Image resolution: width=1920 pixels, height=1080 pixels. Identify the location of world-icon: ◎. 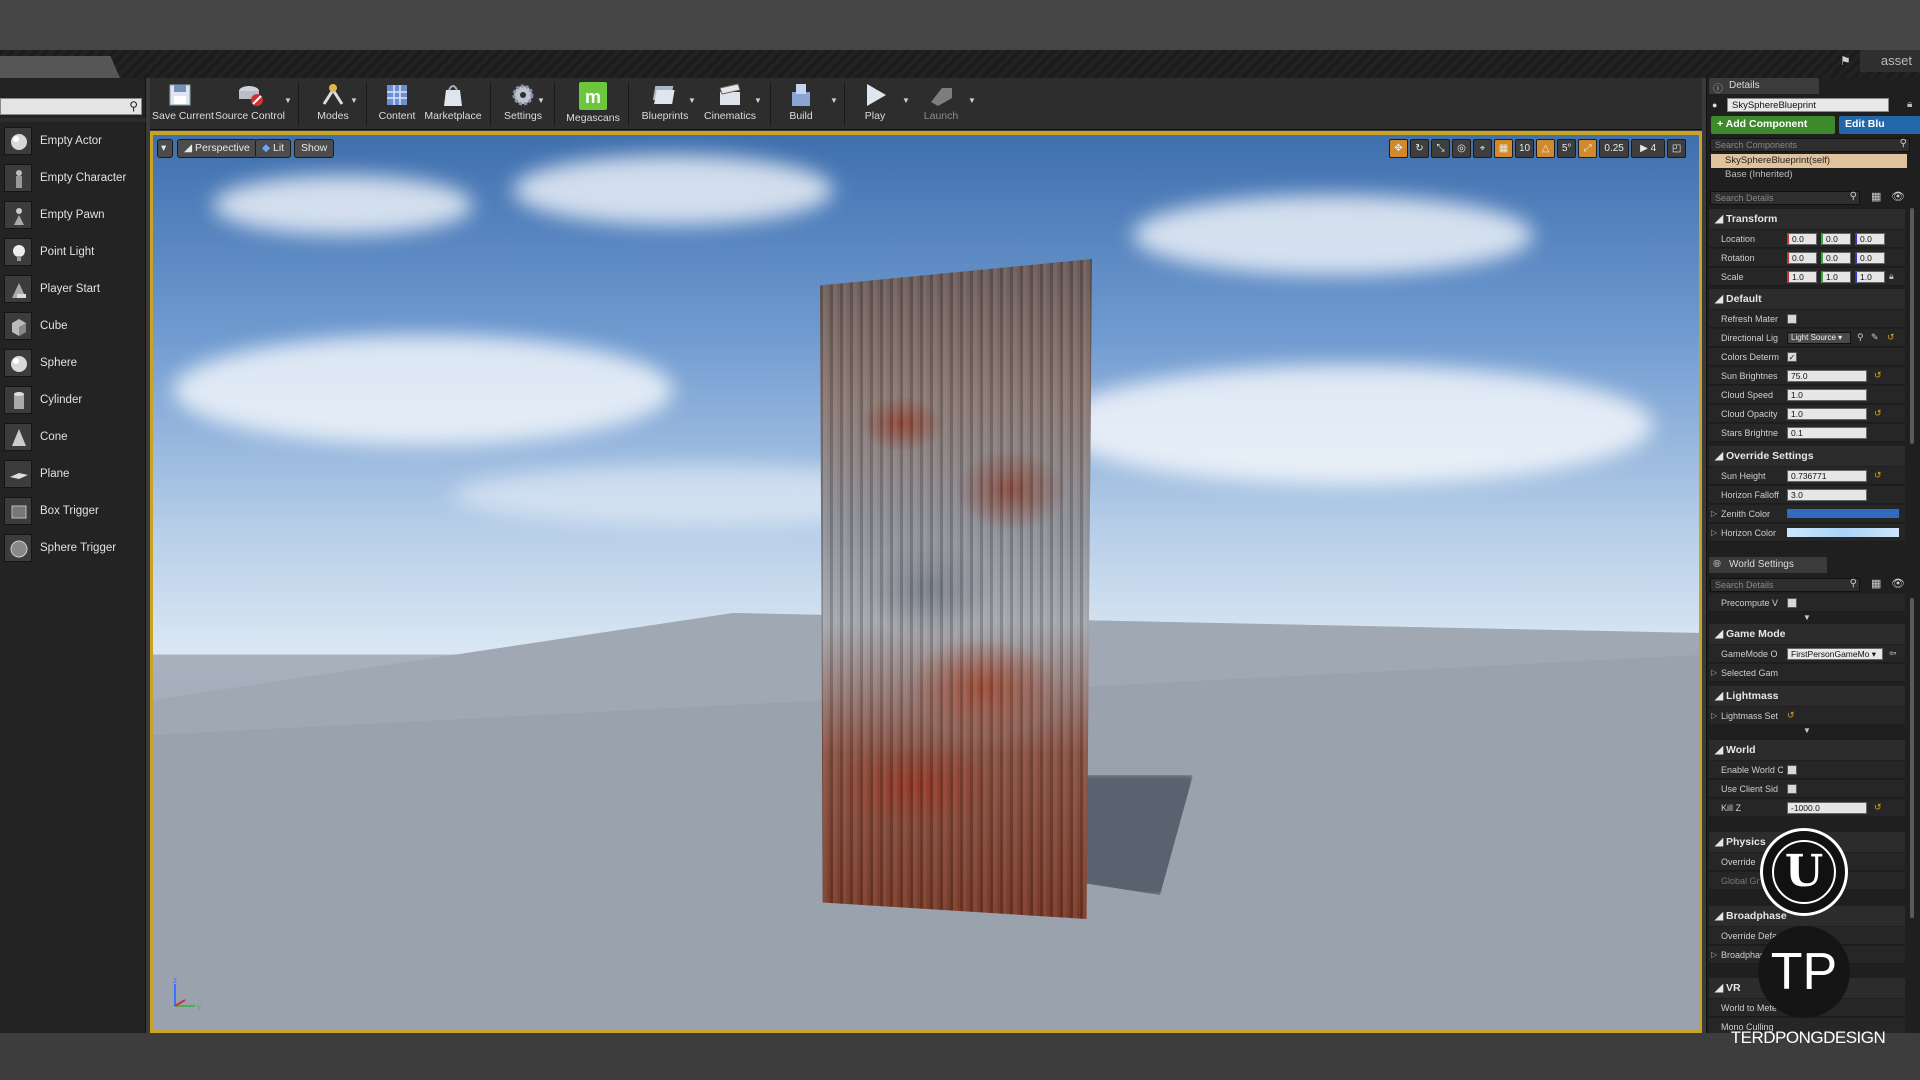
(1461, 148).